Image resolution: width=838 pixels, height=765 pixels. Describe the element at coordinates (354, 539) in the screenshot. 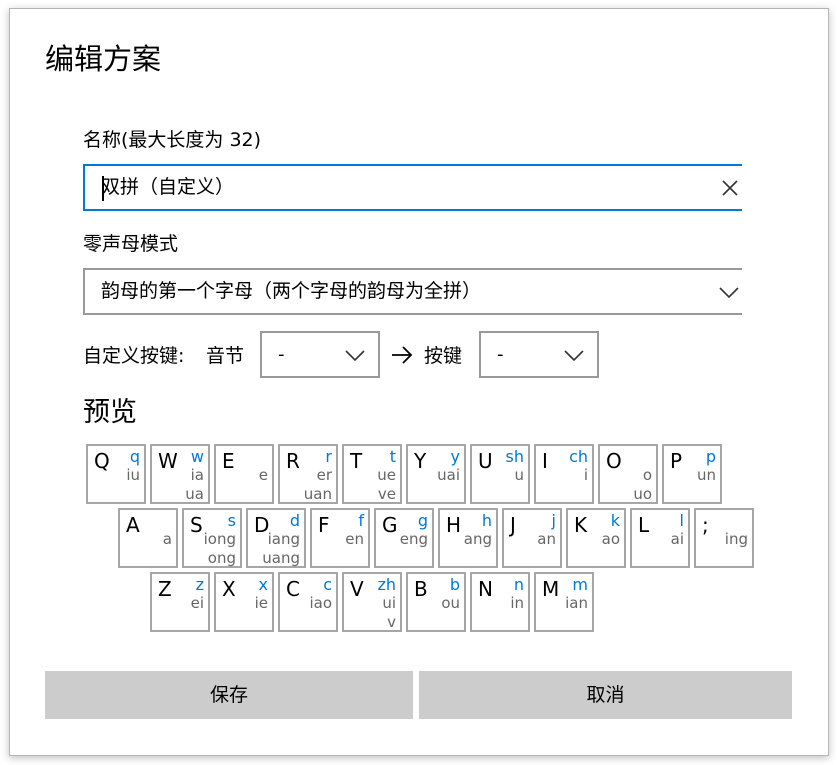

I see `key-final: en` at that location.